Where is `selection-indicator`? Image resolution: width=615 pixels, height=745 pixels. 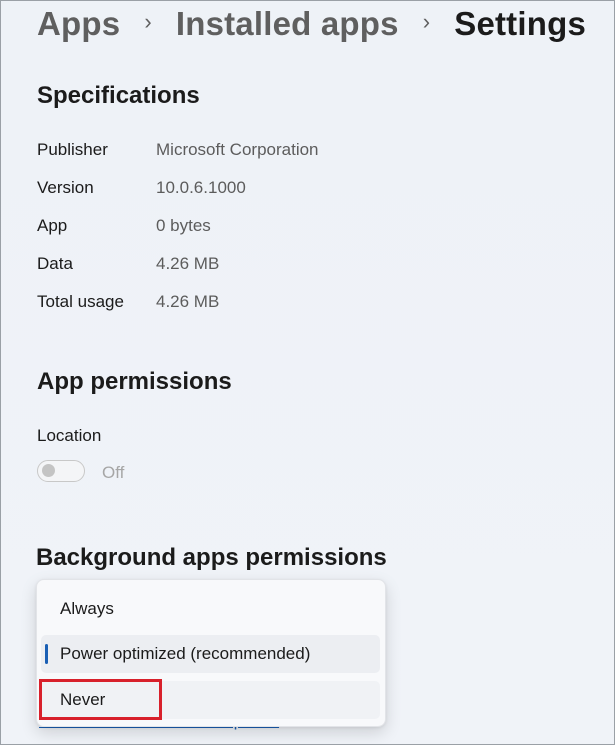 selection-indicator is located at coordinates (46, 654).